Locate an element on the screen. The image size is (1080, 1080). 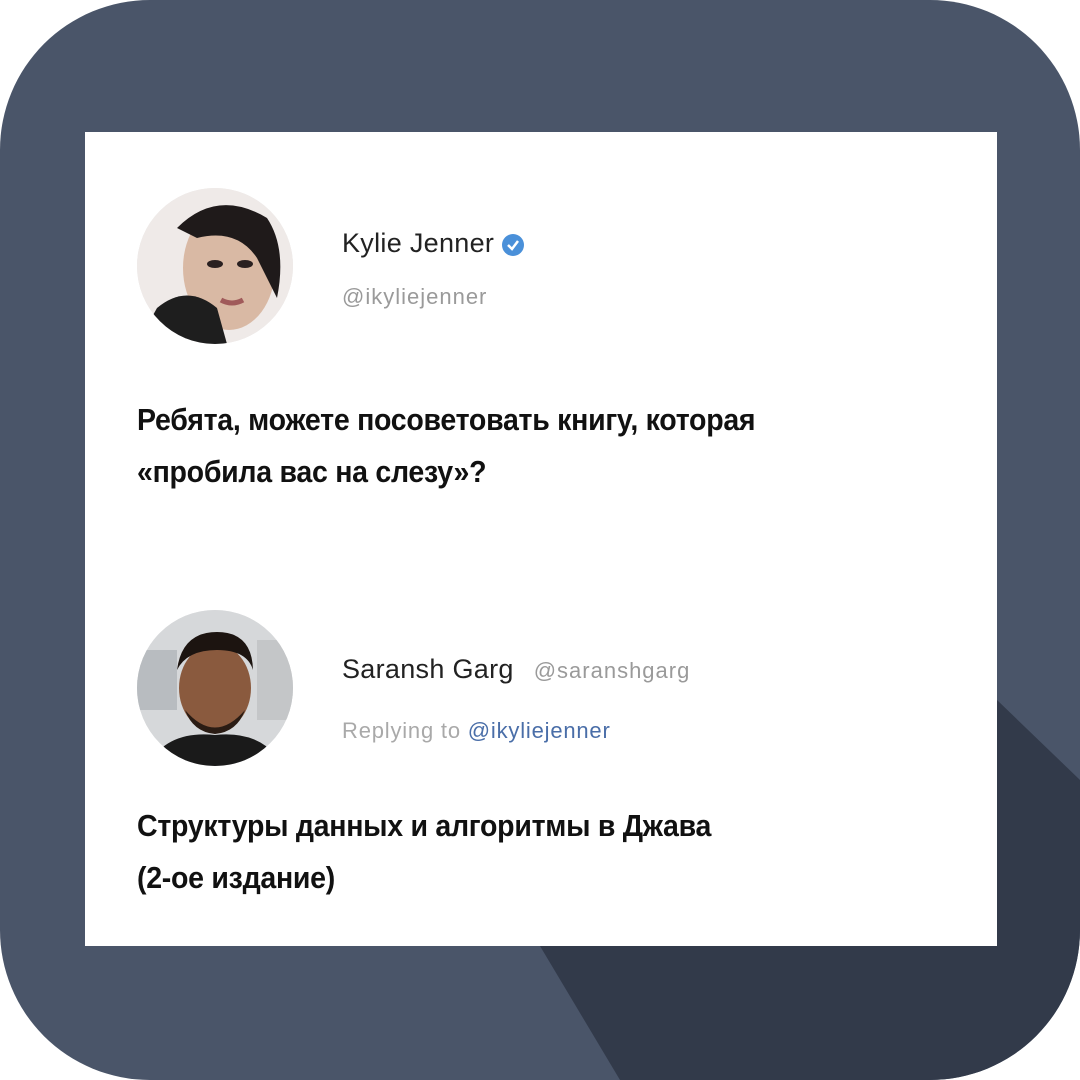
avatar-saransh is located at coordinates (215, 688).